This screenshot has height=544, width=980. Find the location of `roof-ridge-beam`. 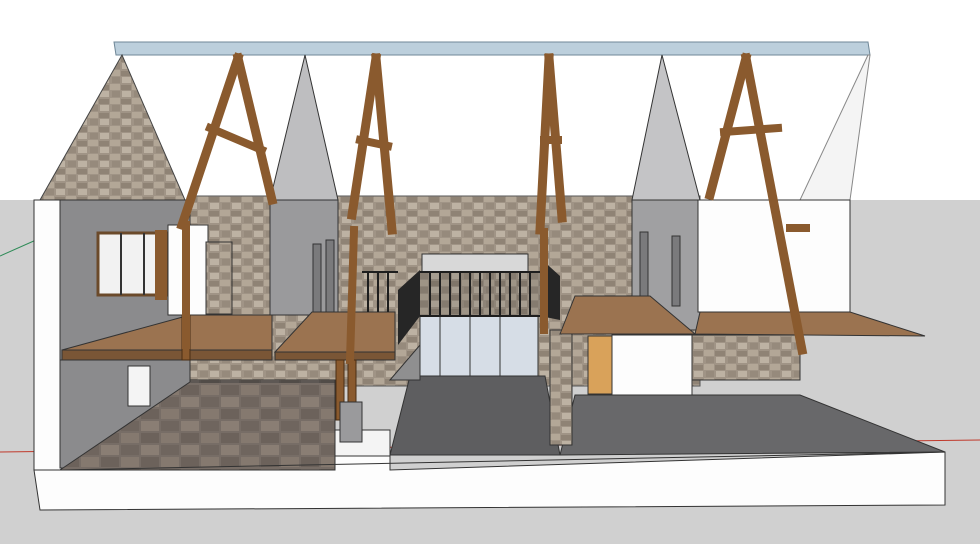

roof-ridge-beam is located at coordinates (492, 48).